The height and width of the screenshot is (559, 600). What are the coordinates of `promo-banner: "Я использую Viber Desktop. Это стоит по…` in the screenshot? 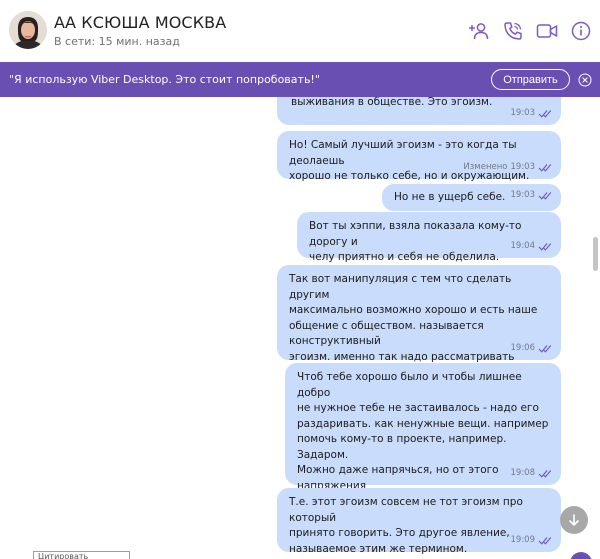 It's located at (300, 79).